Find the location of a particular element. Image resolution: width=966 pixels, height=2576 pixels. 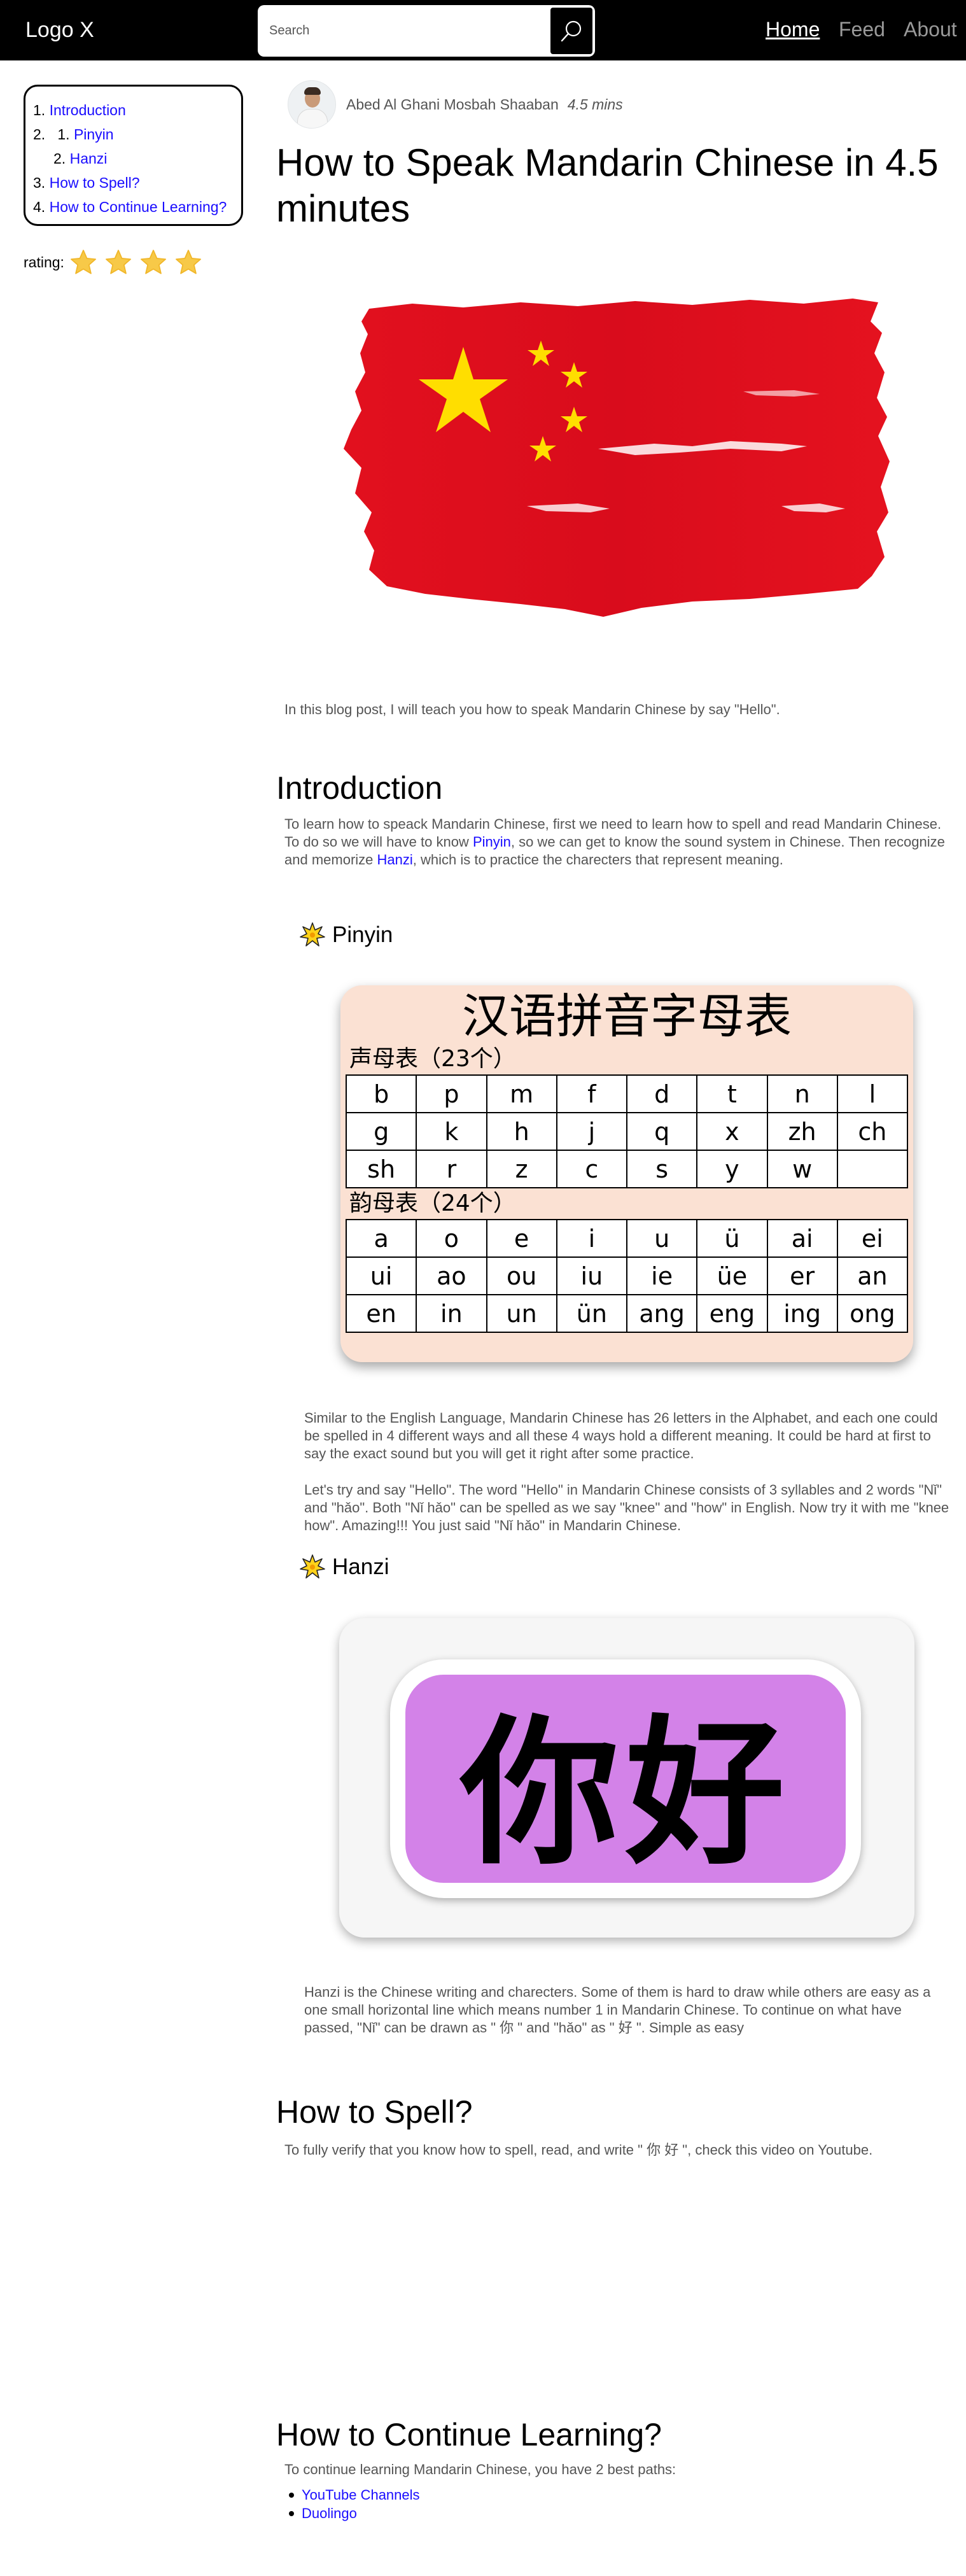

table-cell: t is located at coordinates (732, 1094).